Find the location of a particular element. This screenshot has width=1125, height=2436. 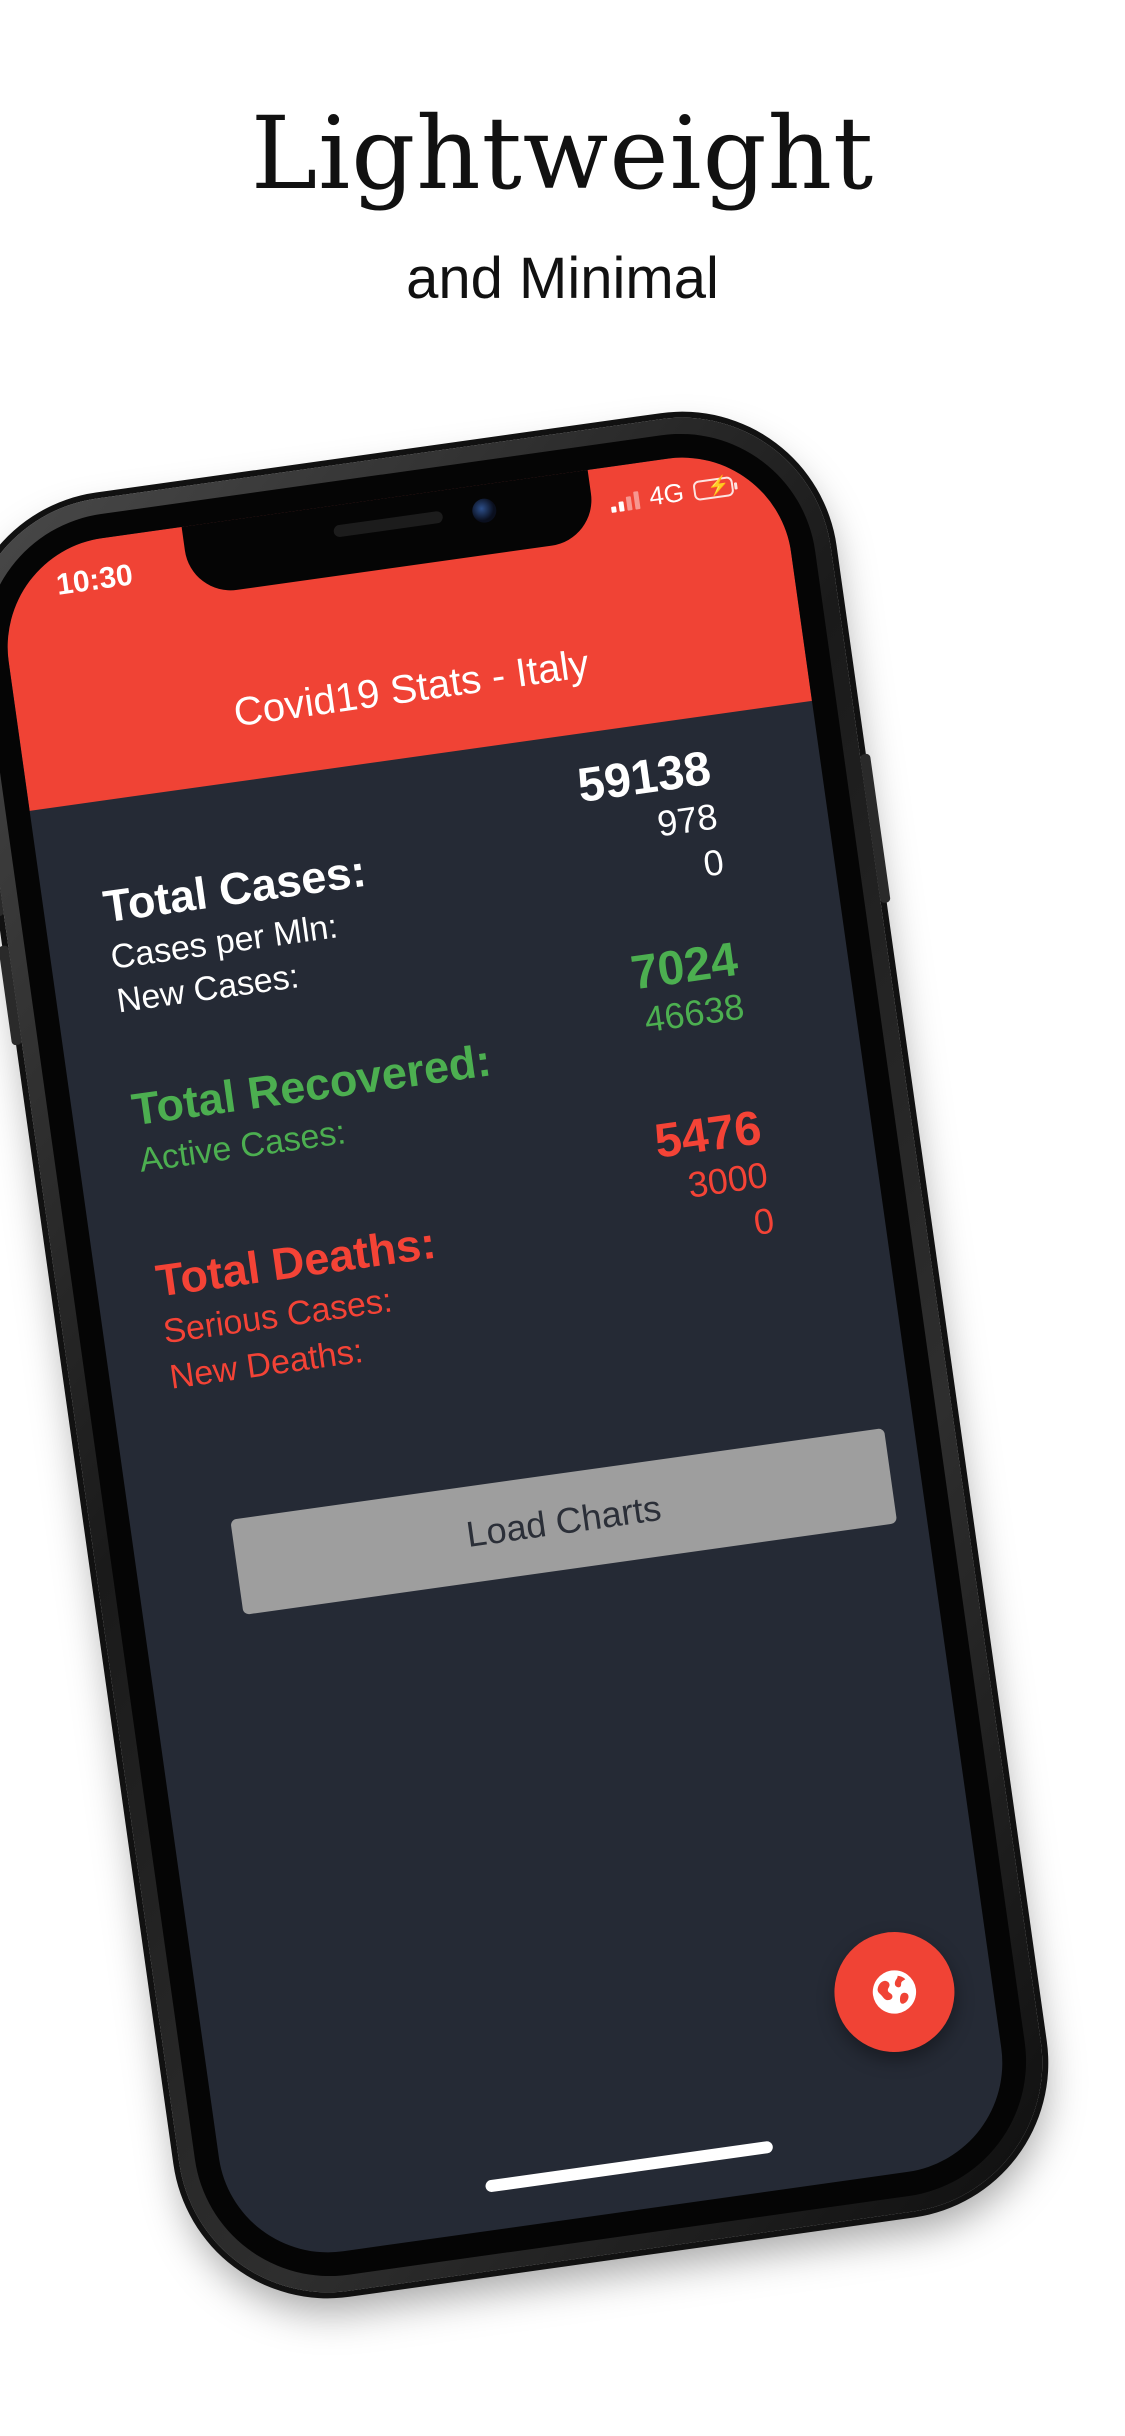

promo-subline: and Minimal is located at coordinates (562, 278).